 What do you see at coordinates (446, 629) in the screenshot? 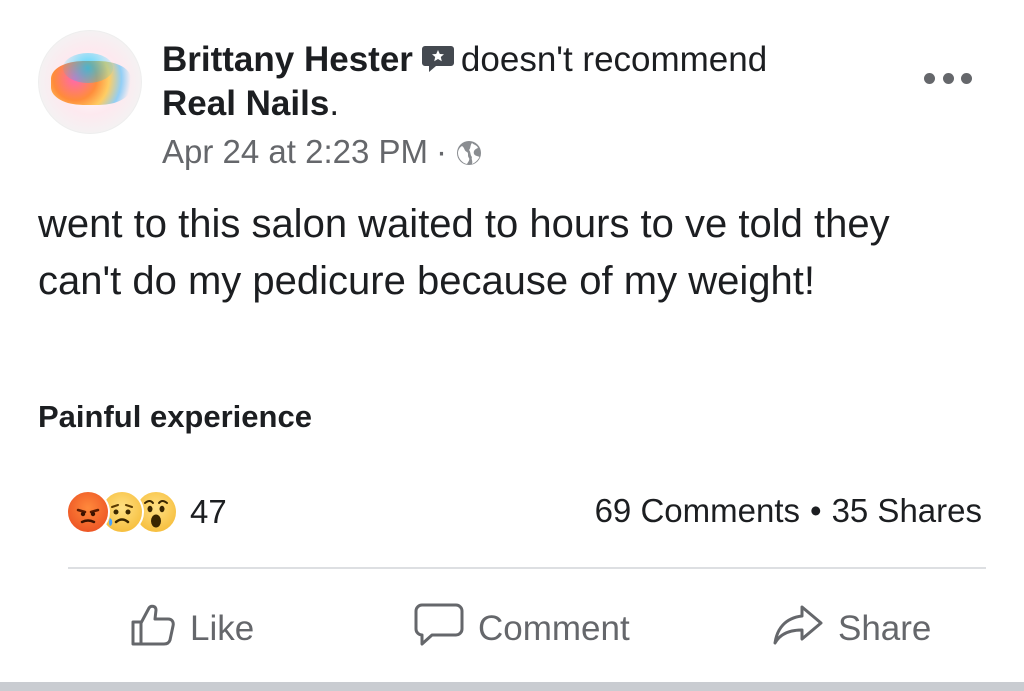
I see `speech-bubble-icon` at bounding box center [446, 629].